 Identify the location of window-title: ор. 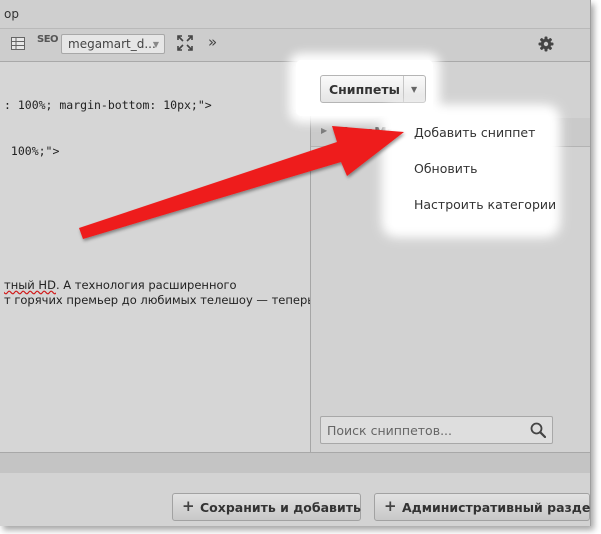
(11, 14).